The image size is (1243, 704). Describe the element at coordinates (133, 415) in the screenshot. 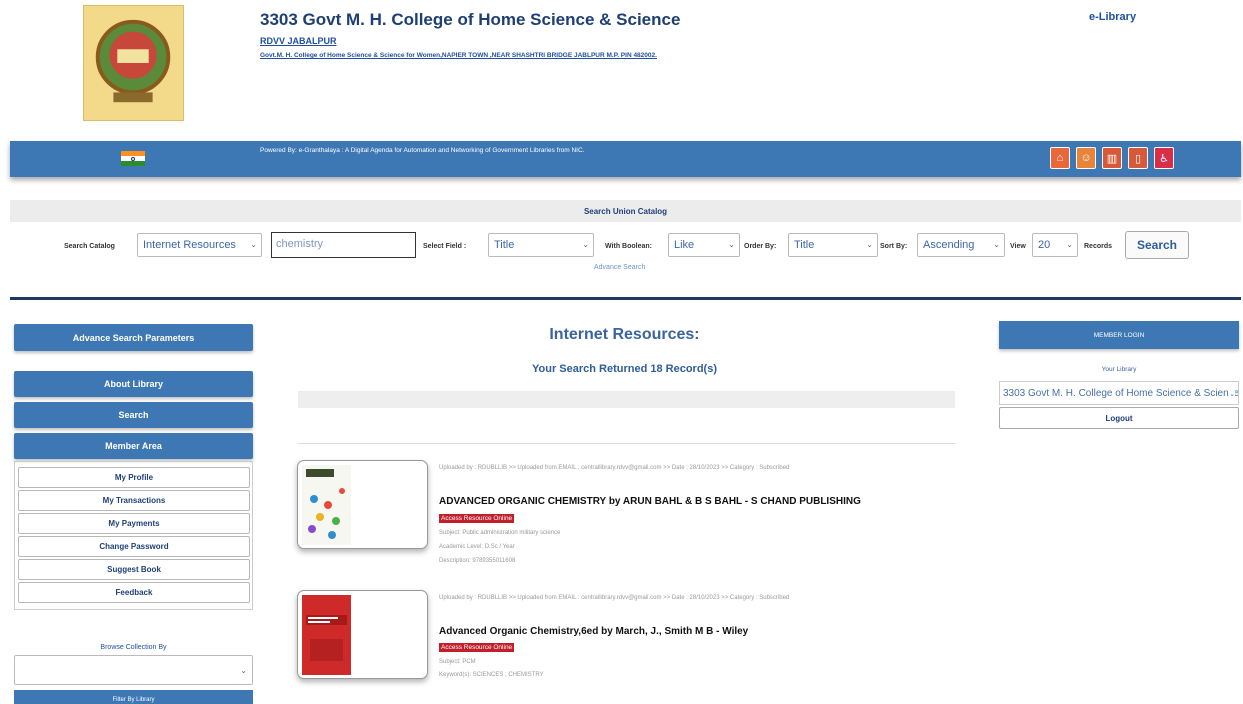

I see `search-nav-button: Search` at that location.